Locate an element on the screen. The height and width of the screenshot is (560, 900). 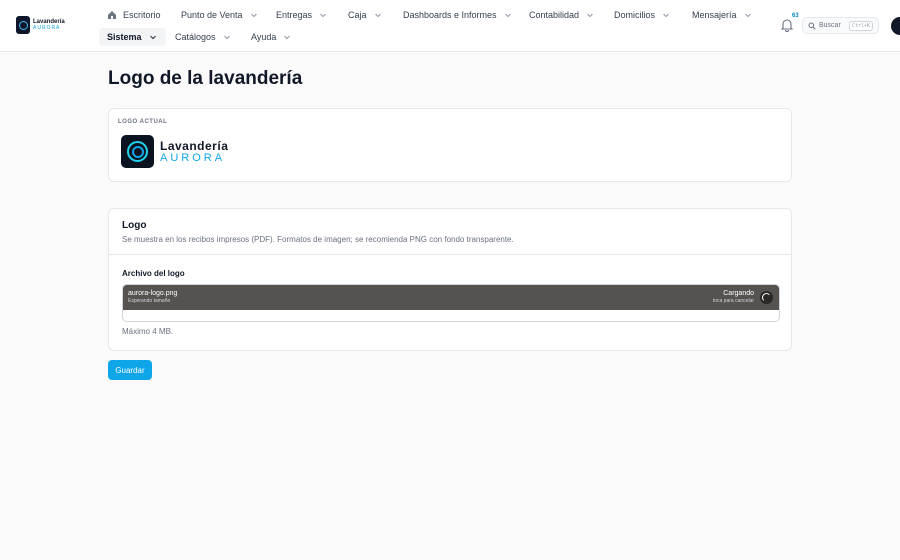
search-icon is located at coordinates (812, 26).